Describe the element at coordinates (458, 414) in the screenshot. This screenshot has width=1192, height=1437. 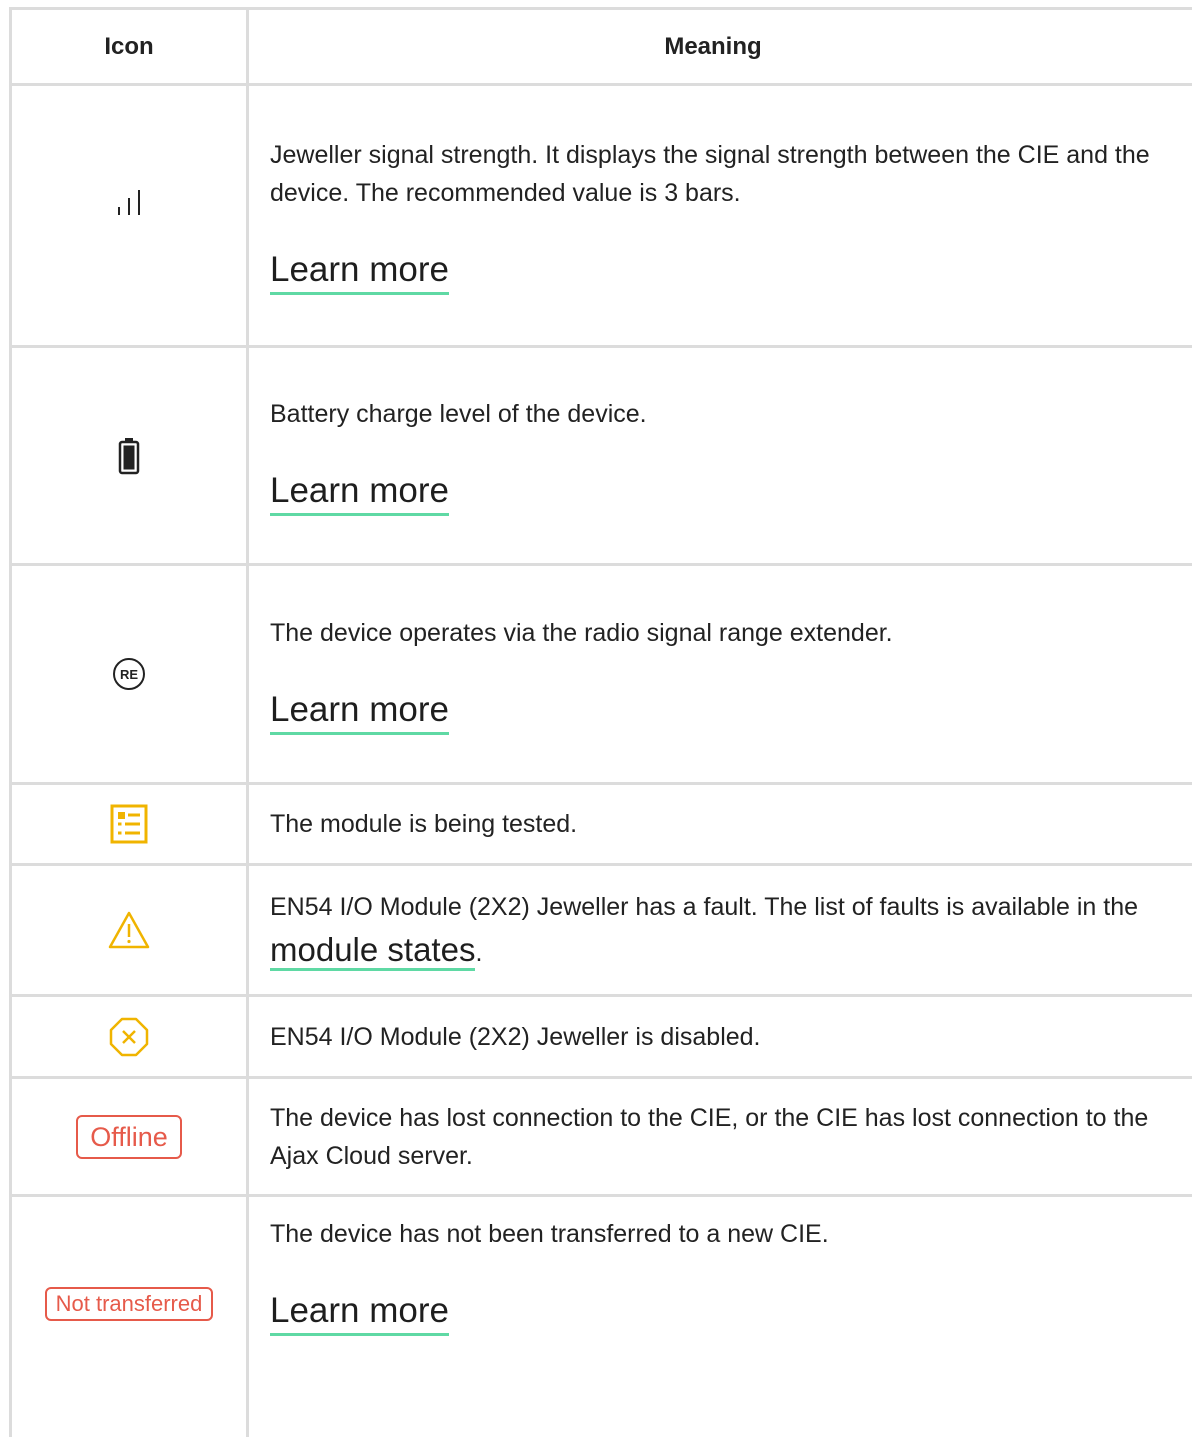
I see `row-description: Battery charge level of the device.` at that location.